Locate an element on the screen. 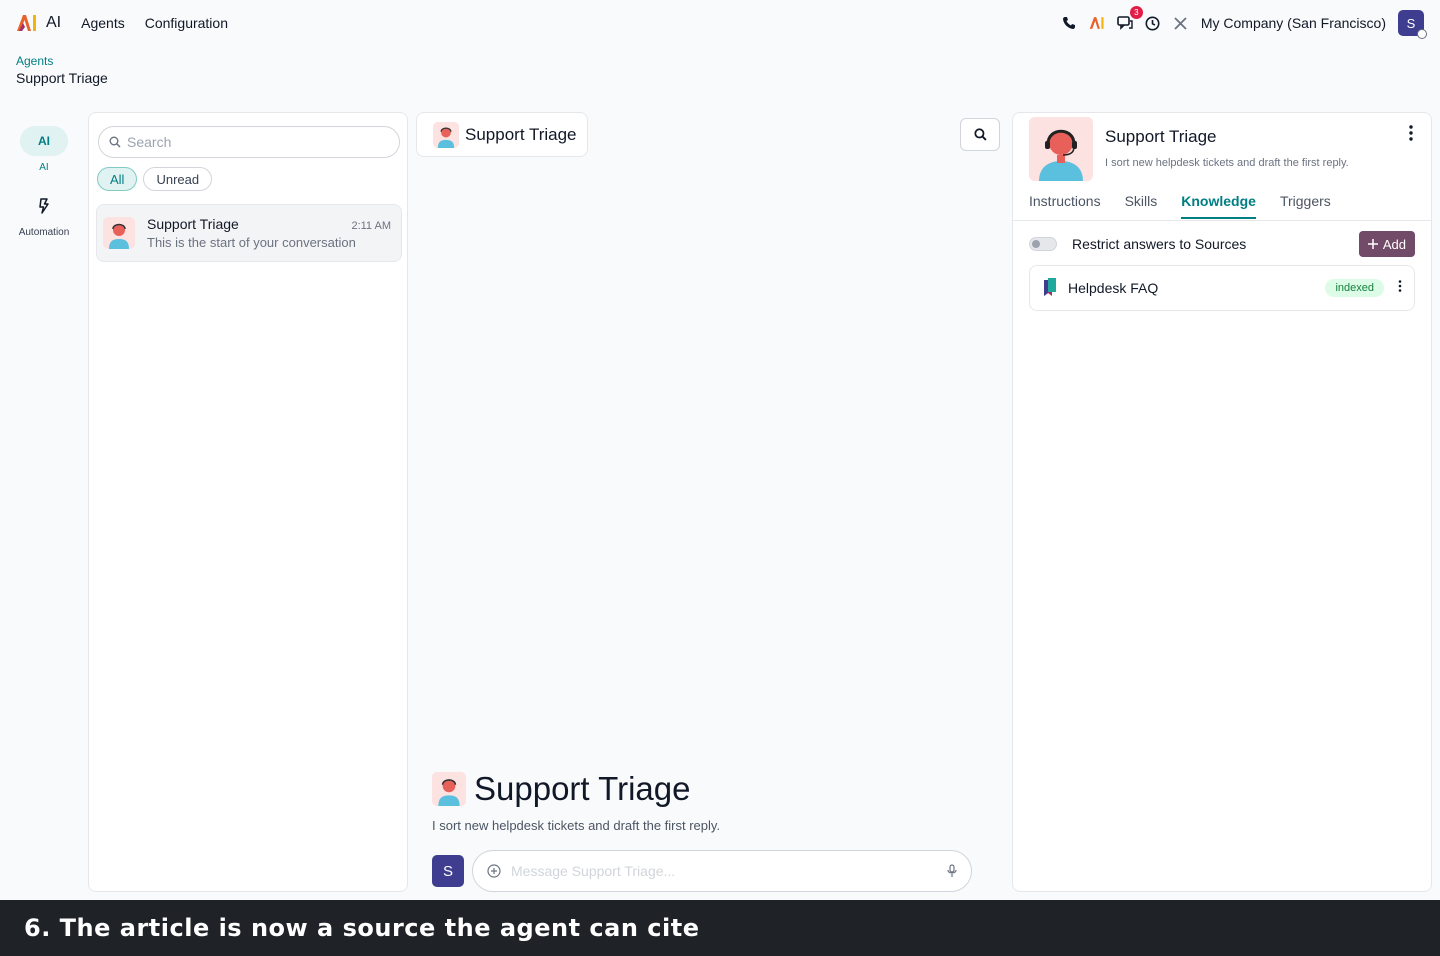  plus-icon is located at coordinates (1372, 244).